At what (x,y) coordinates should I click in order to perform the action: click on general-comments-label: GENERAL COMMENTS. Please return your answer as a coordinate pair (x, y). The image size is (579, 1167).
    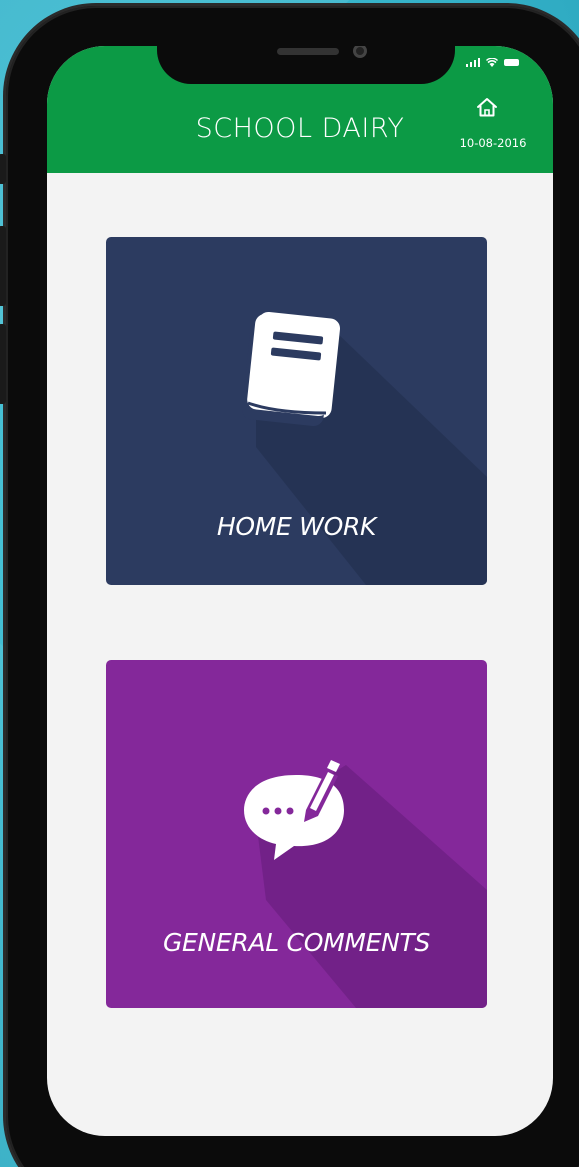
    Looking at the image, I should click on (296, 942).